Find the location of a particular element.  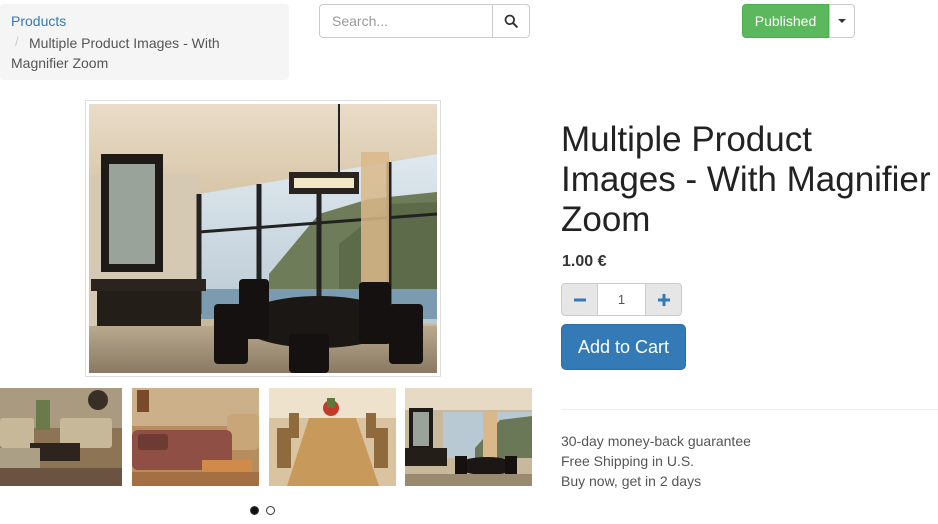

sofa-room-photo is located at coordinates (195, 437).